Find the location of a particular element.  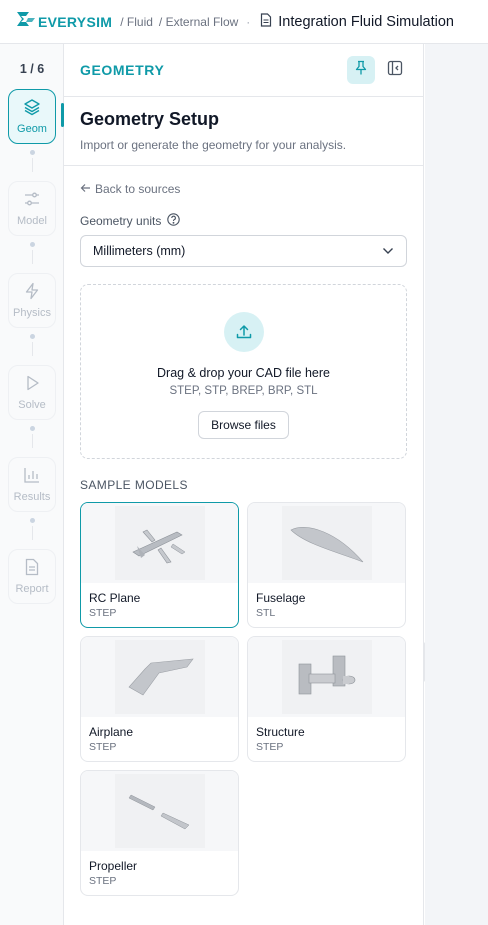

sample-name: Fuselage is located at coordinates (281, 598).